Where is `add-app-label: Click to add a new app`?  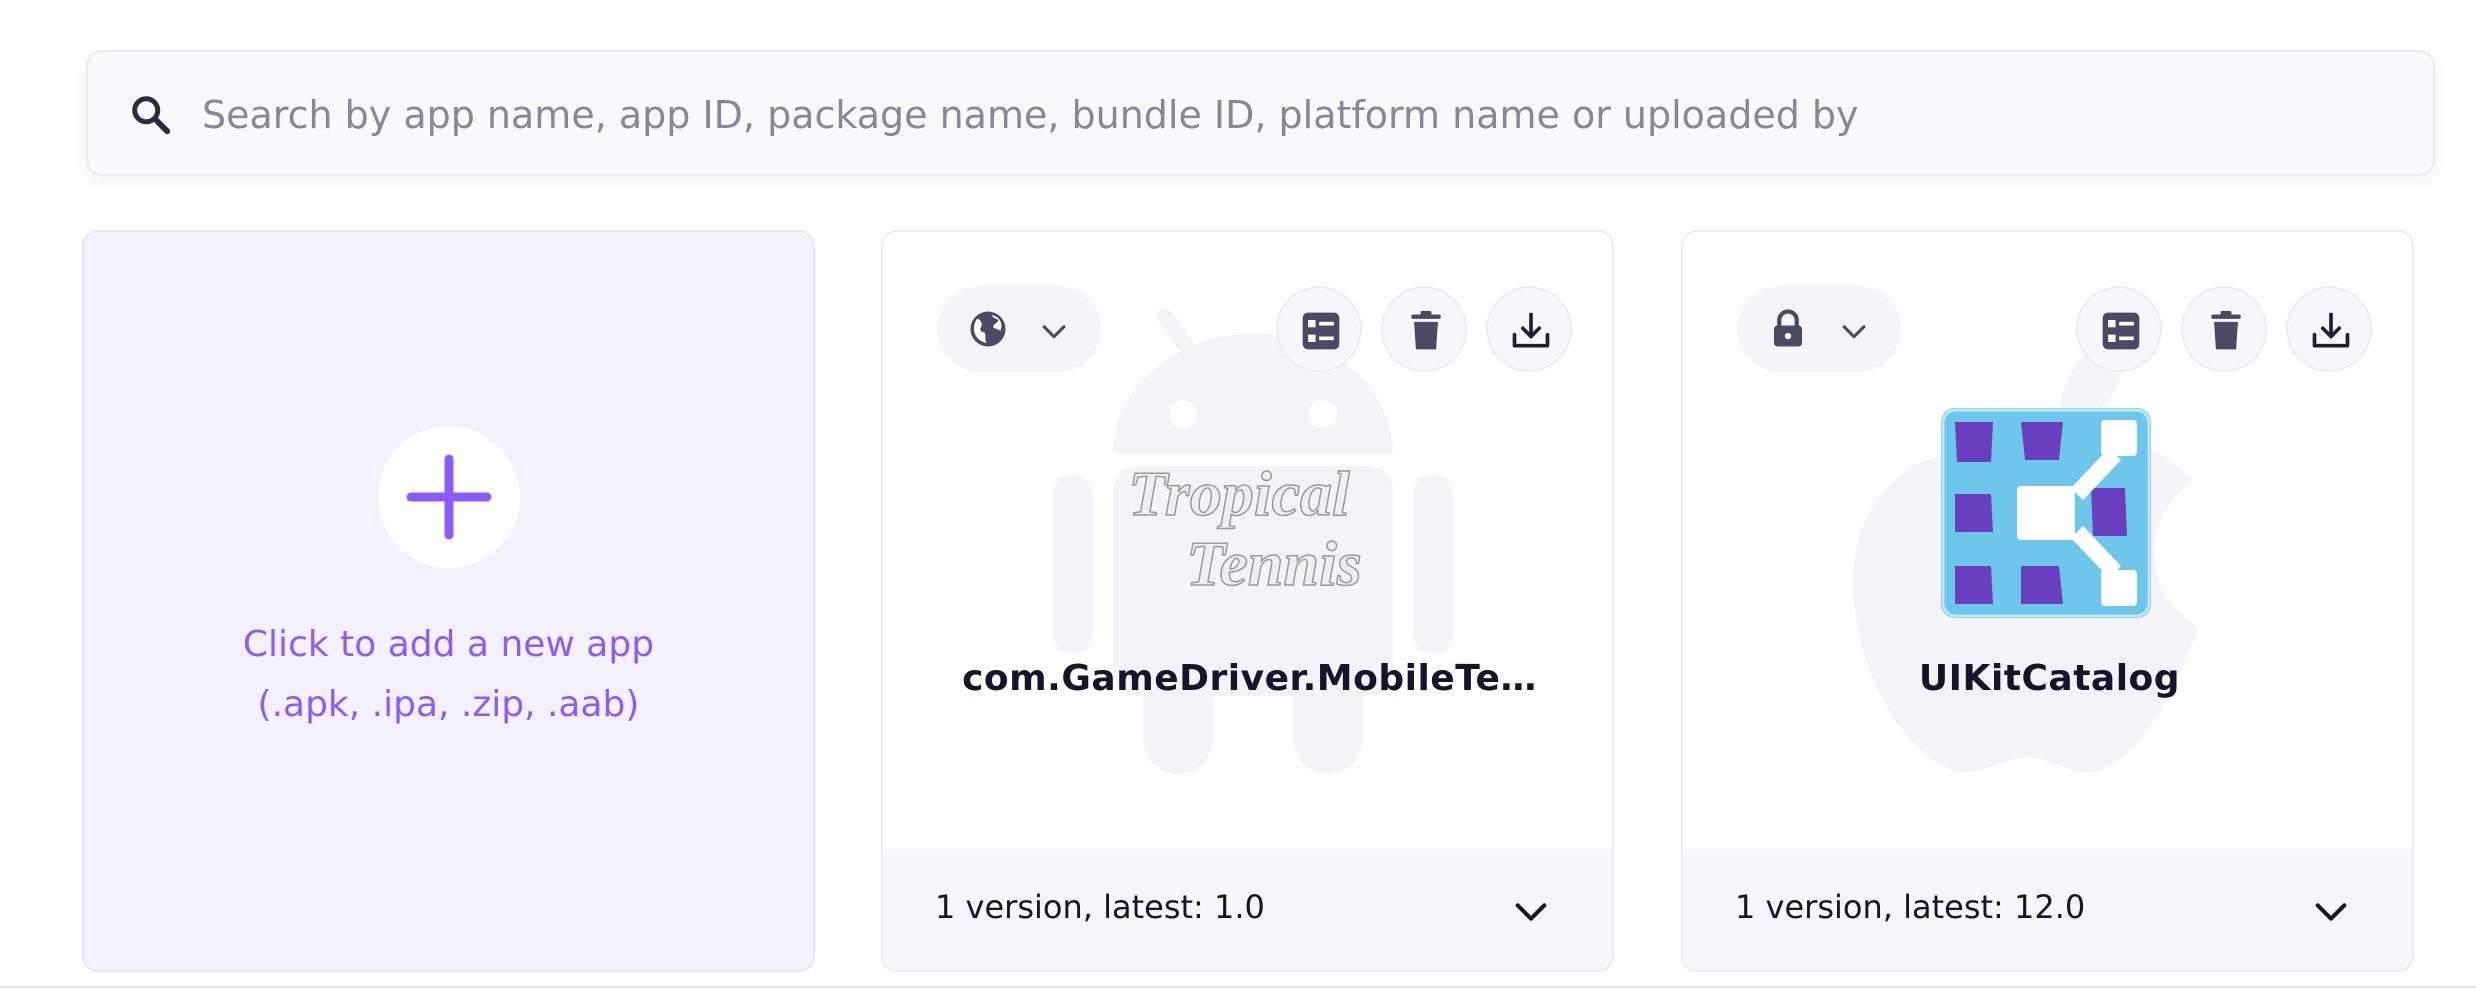 add-app-label: Click to add a new app is located at coordinates (448, 644).